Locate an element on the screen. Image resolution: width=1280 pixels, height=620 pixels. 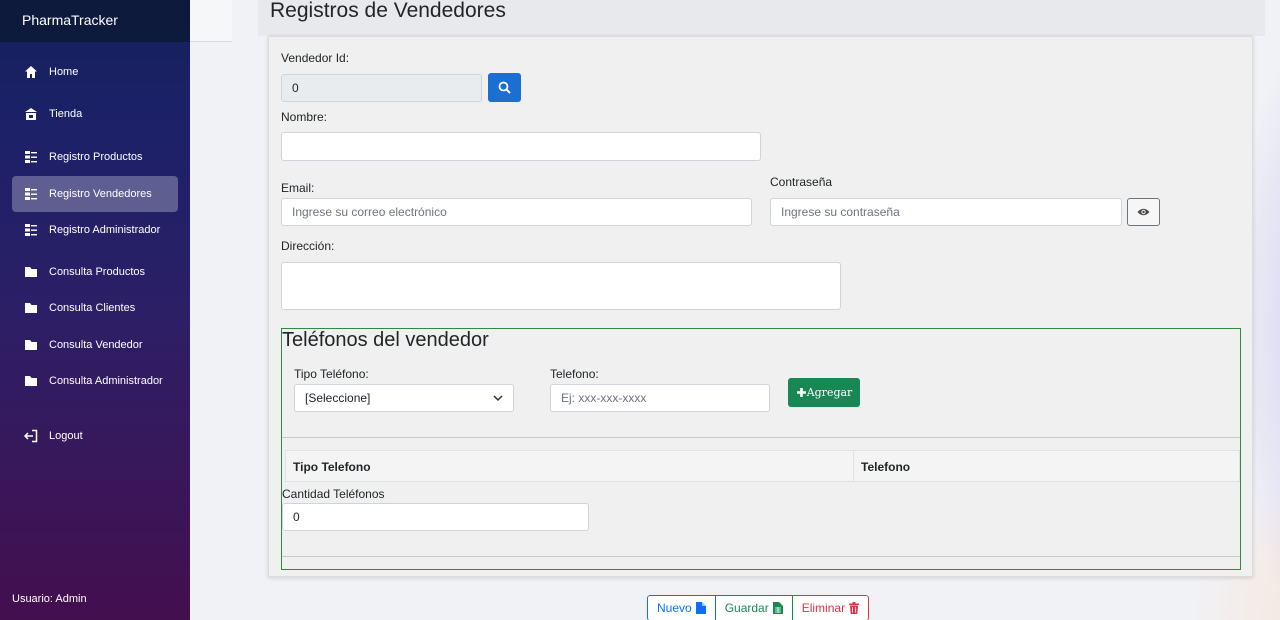
telefono-label: Telefono: is located at coordinates (574, 374).